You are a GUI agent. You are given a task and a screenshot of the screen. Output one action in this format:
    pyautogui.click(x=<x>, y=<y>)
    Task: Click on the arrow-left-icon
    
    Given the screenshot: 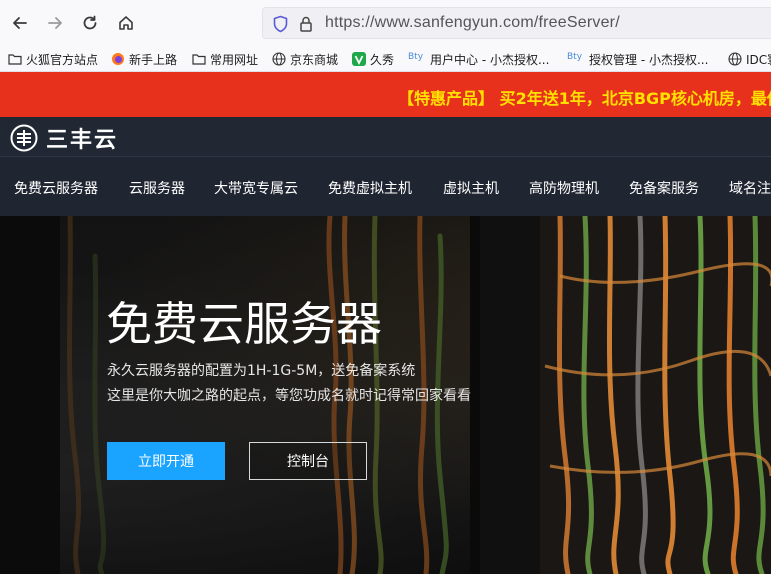 What is the action you would take?
    pyautogui.click(x=20, y=23)
    